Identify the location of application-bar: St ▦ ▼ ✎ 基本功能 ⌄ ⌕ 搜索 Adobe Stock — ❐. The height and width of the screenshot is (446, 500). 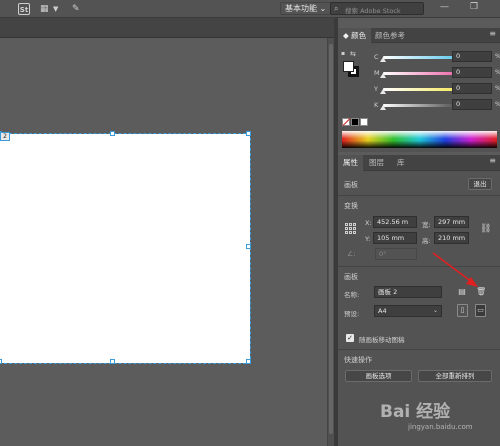
(250, 9).